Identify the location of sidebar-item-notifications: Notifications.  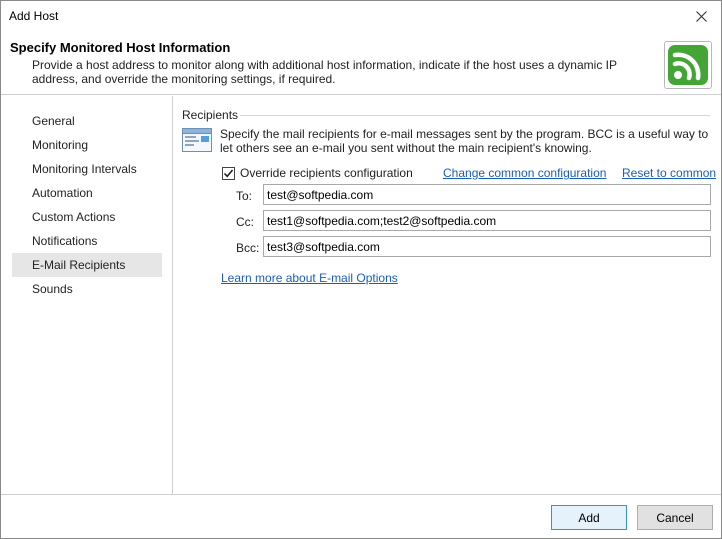
(87, 241).